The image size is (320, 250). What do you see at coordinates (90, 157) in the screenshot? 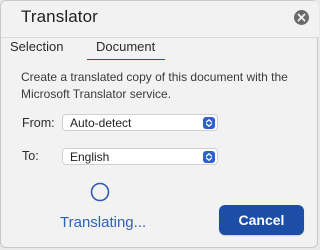
I see `to-language-value: English` at bounding box center [90, 157].